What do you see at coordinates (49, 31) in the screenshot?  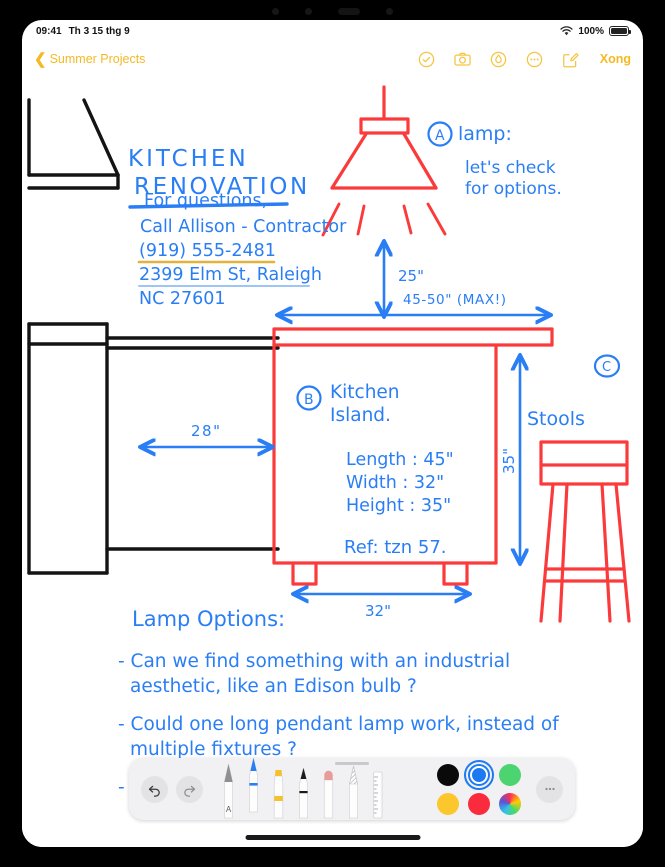 I see `status-time: 09:41` at bounding box center [49, 31].